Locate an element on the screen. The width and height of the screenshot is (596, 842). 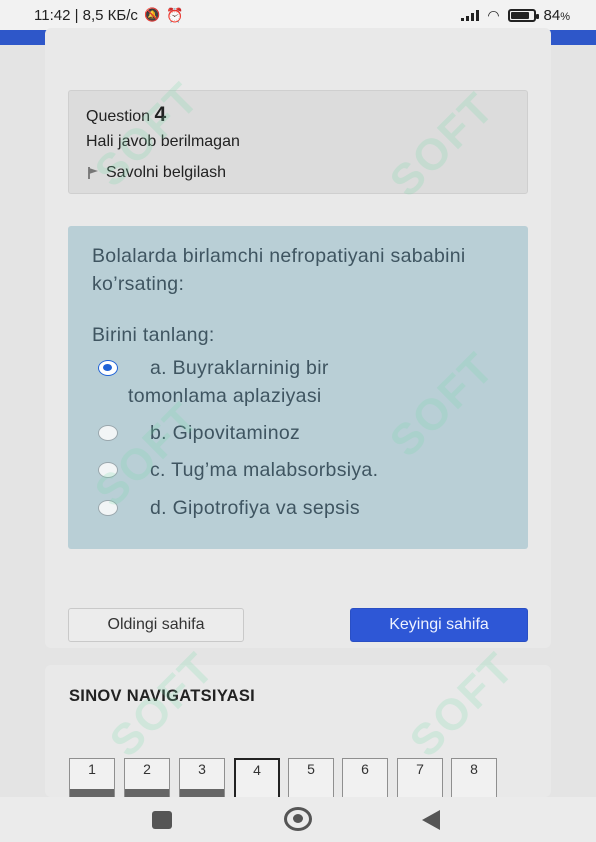
status-time: 11:42 | 8,5 КБ/с is located at coordinates (86, 15).